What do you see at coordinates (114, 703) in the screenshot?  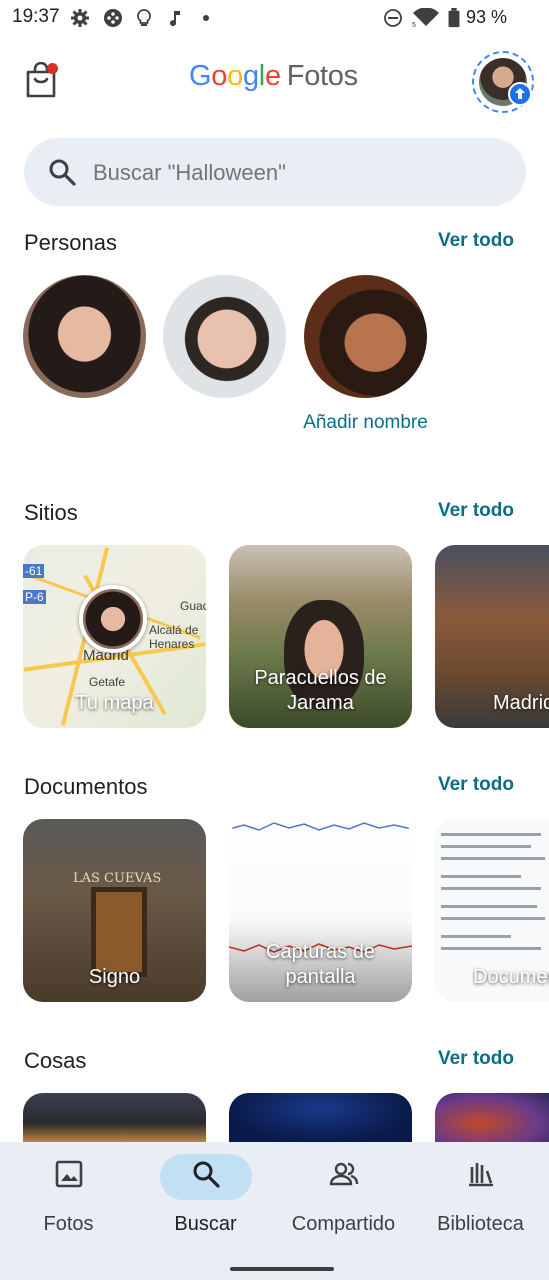 I see `card-label: Tu mapa` at bounding box center [114, 703].